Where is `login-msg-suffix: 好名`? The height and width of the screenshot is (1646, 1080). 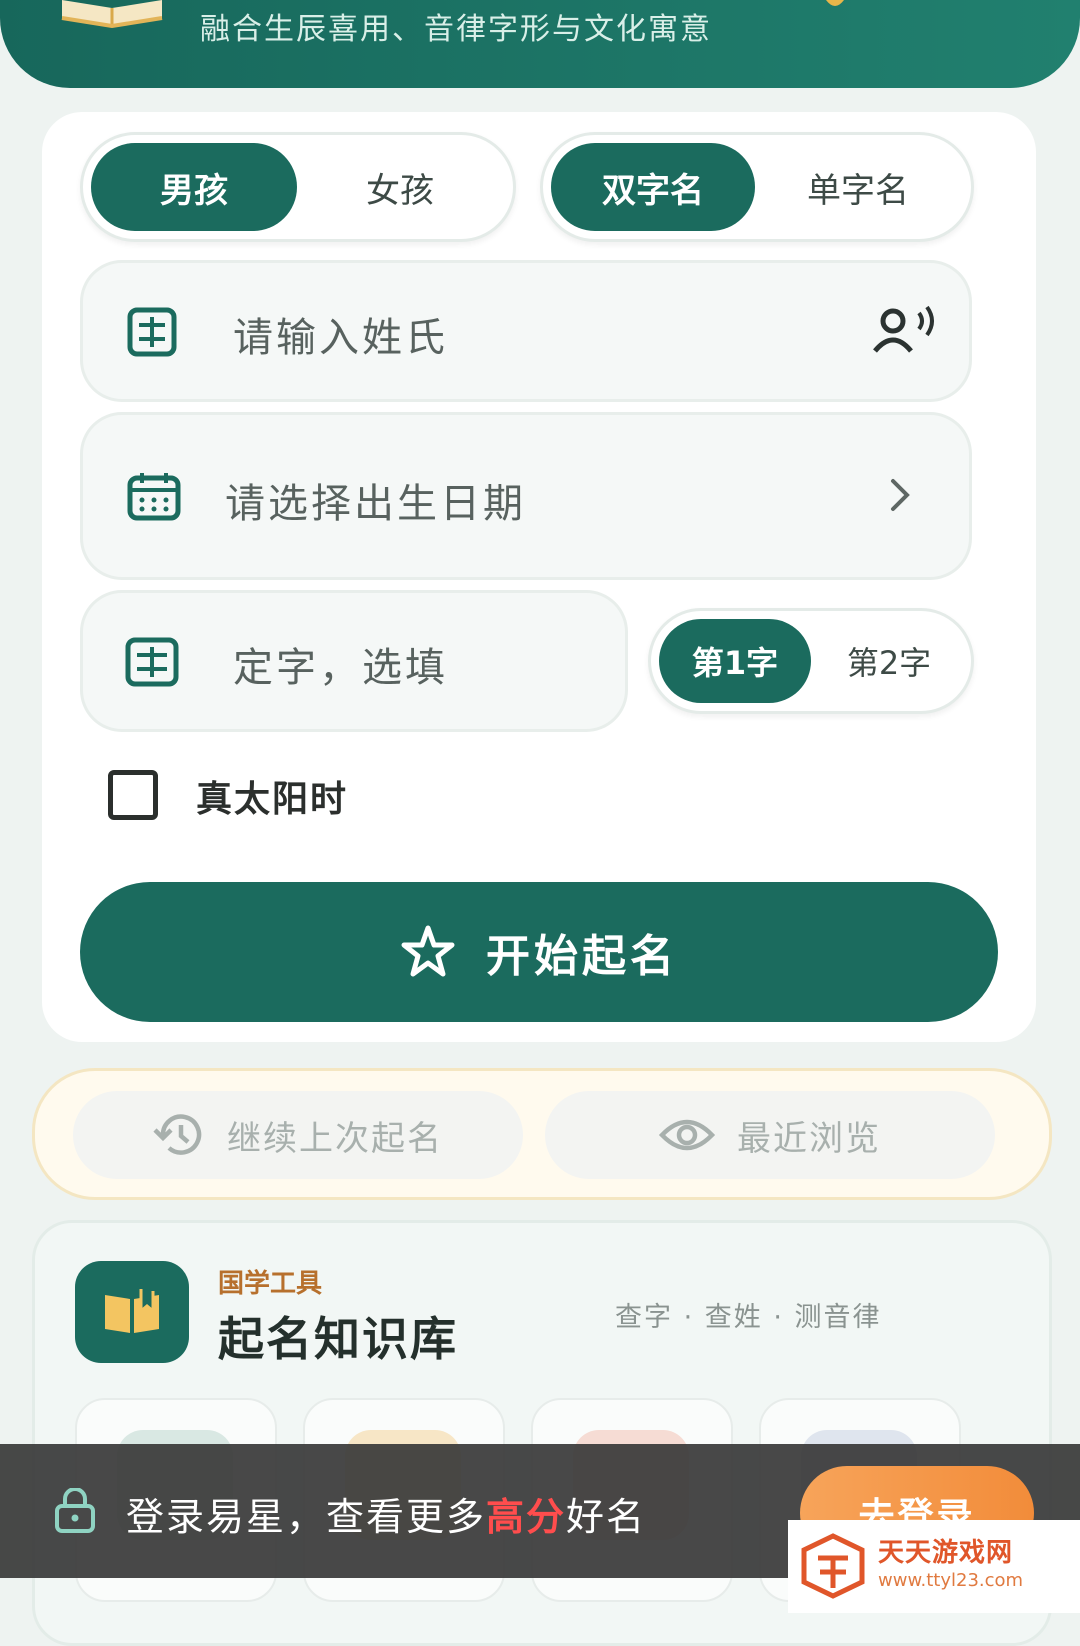 login-msg-suffix: 好名 is located at coordinates (606, 1517).